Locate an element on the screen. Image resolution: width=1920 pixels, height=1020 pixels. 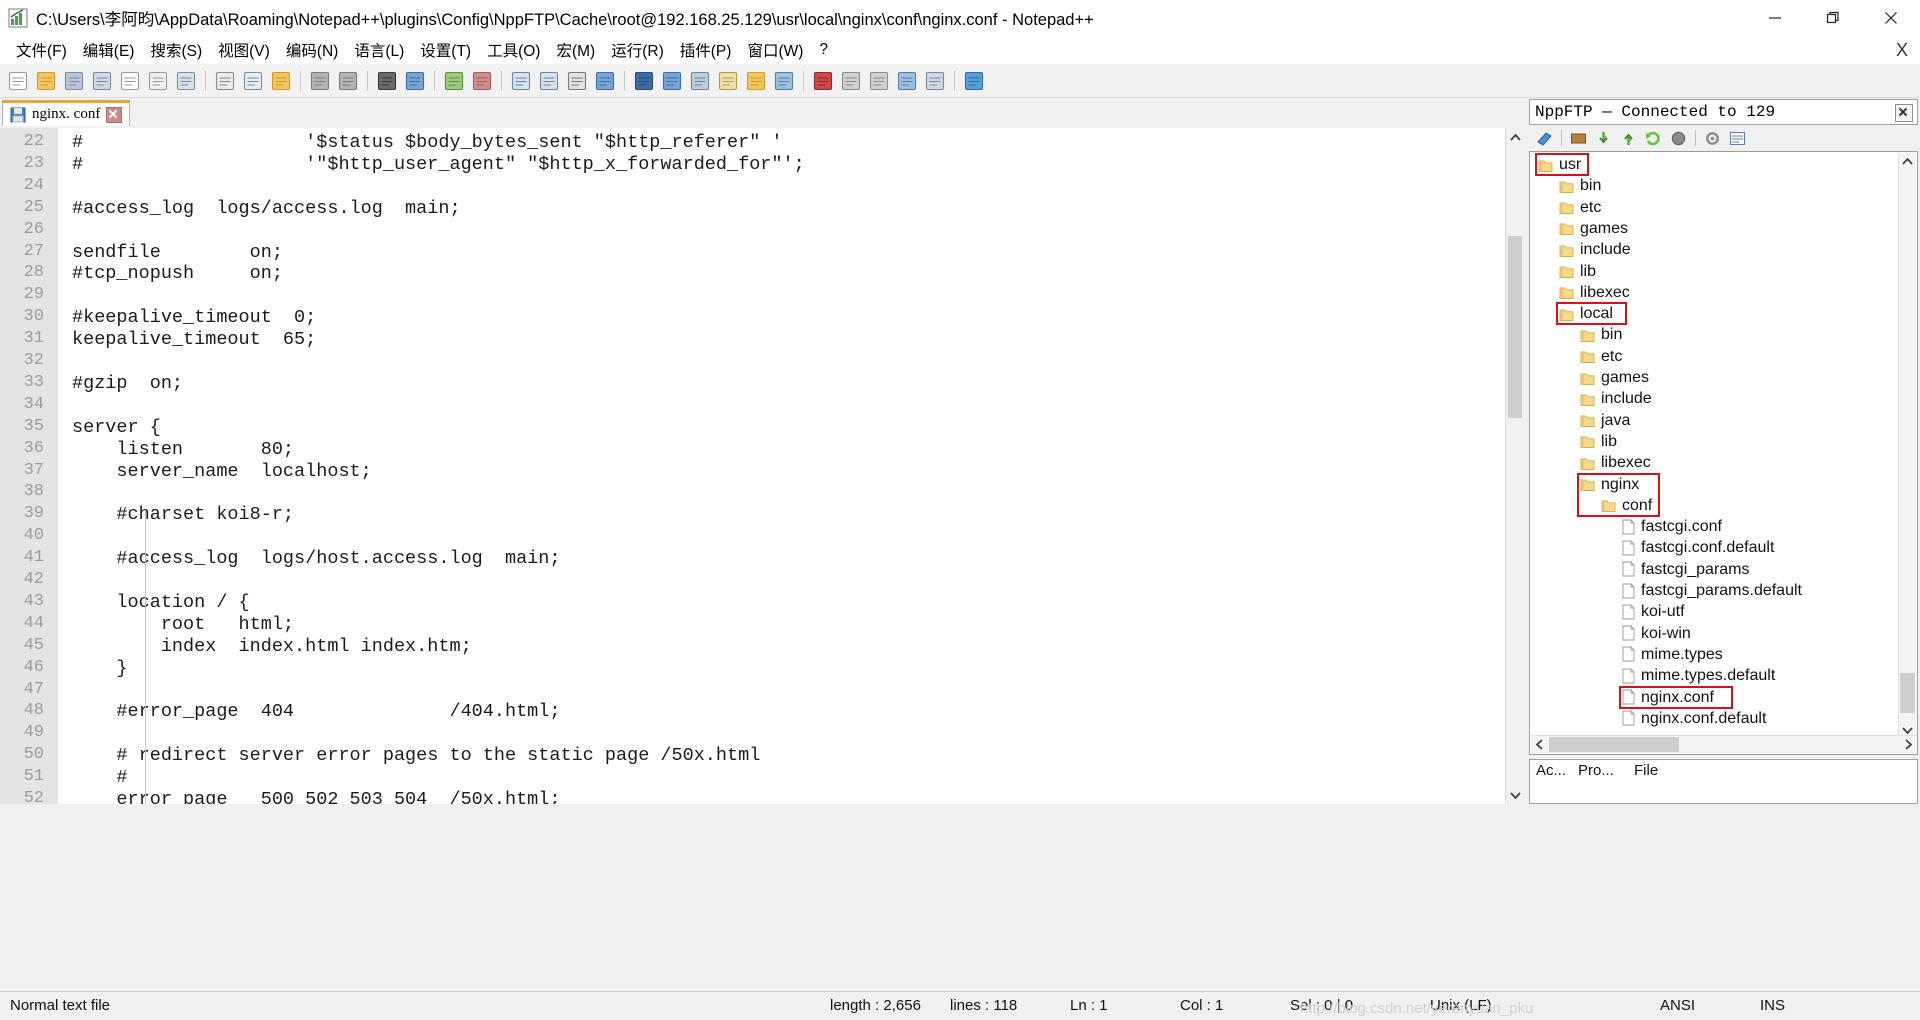
zoom-out-icon is located at coordinates (482, 81).